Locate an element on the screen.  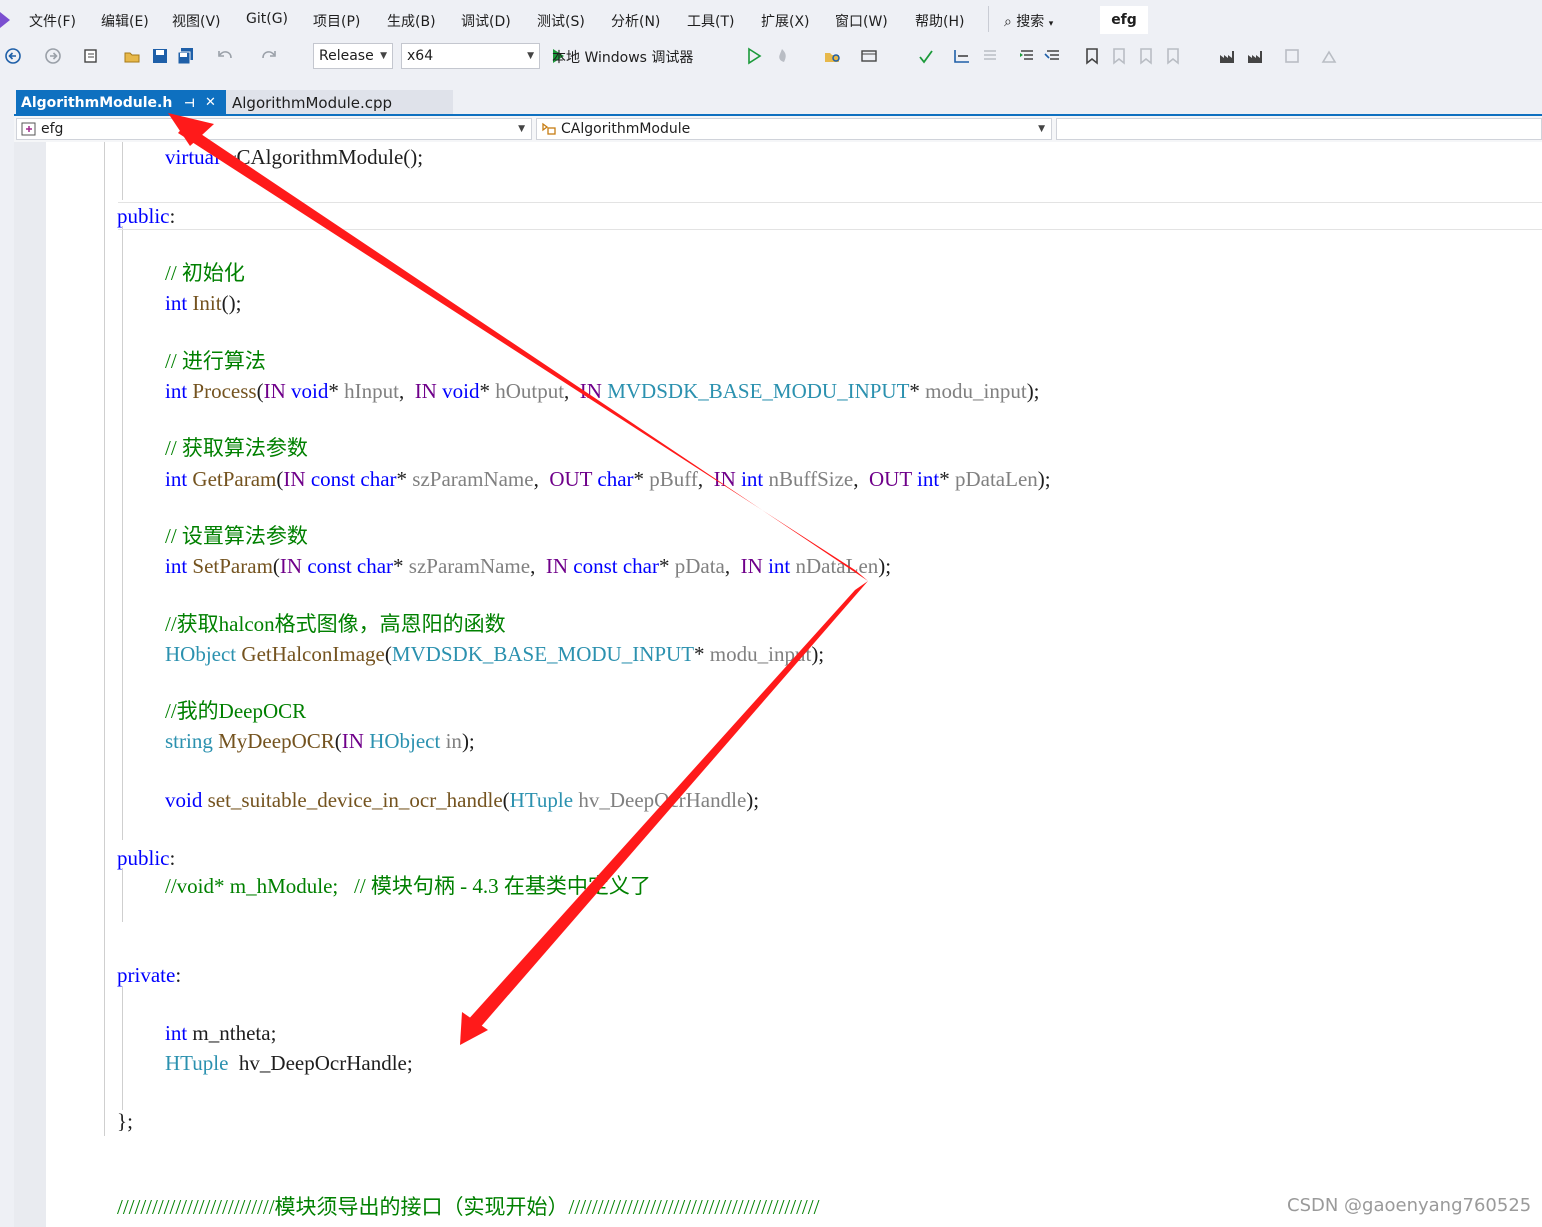
menu-edit: 编辑(E) is located at coordinates (125, 21).